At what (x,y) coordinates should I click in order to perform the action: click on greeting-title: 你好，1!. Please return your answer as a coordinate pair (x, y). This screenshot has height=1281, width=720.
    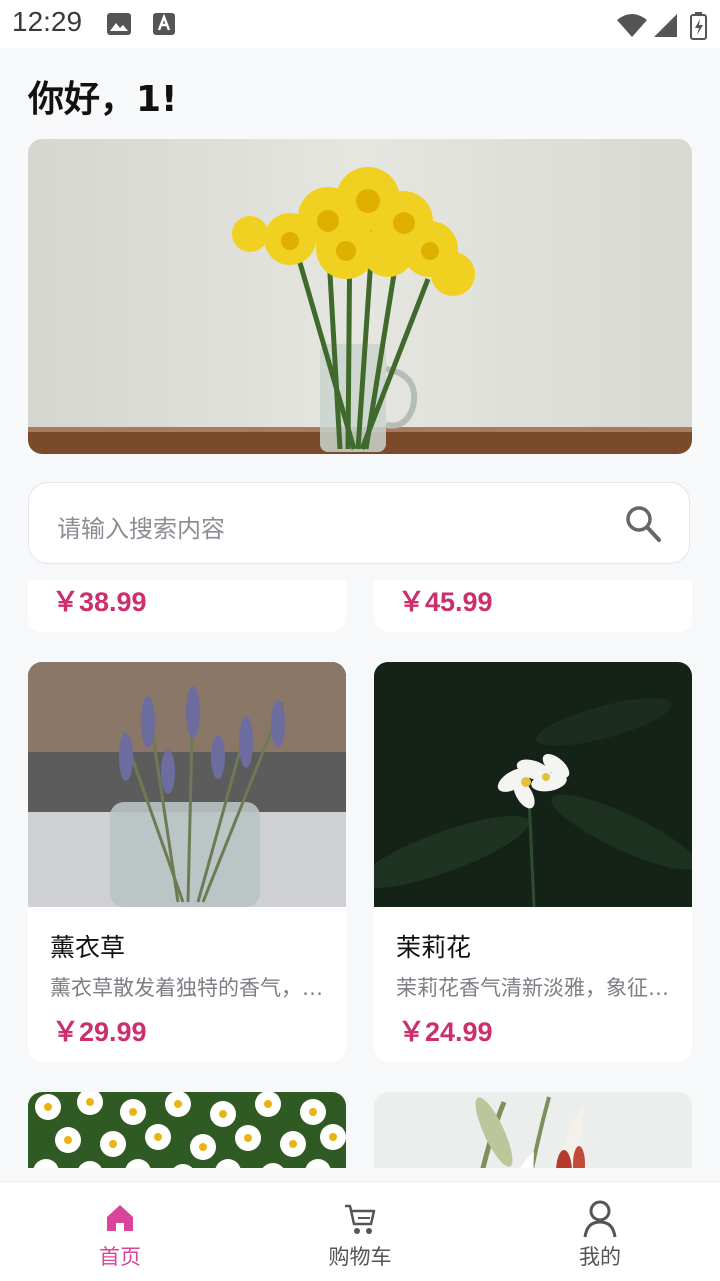
    Looking at the image, I should click on (103, 99).